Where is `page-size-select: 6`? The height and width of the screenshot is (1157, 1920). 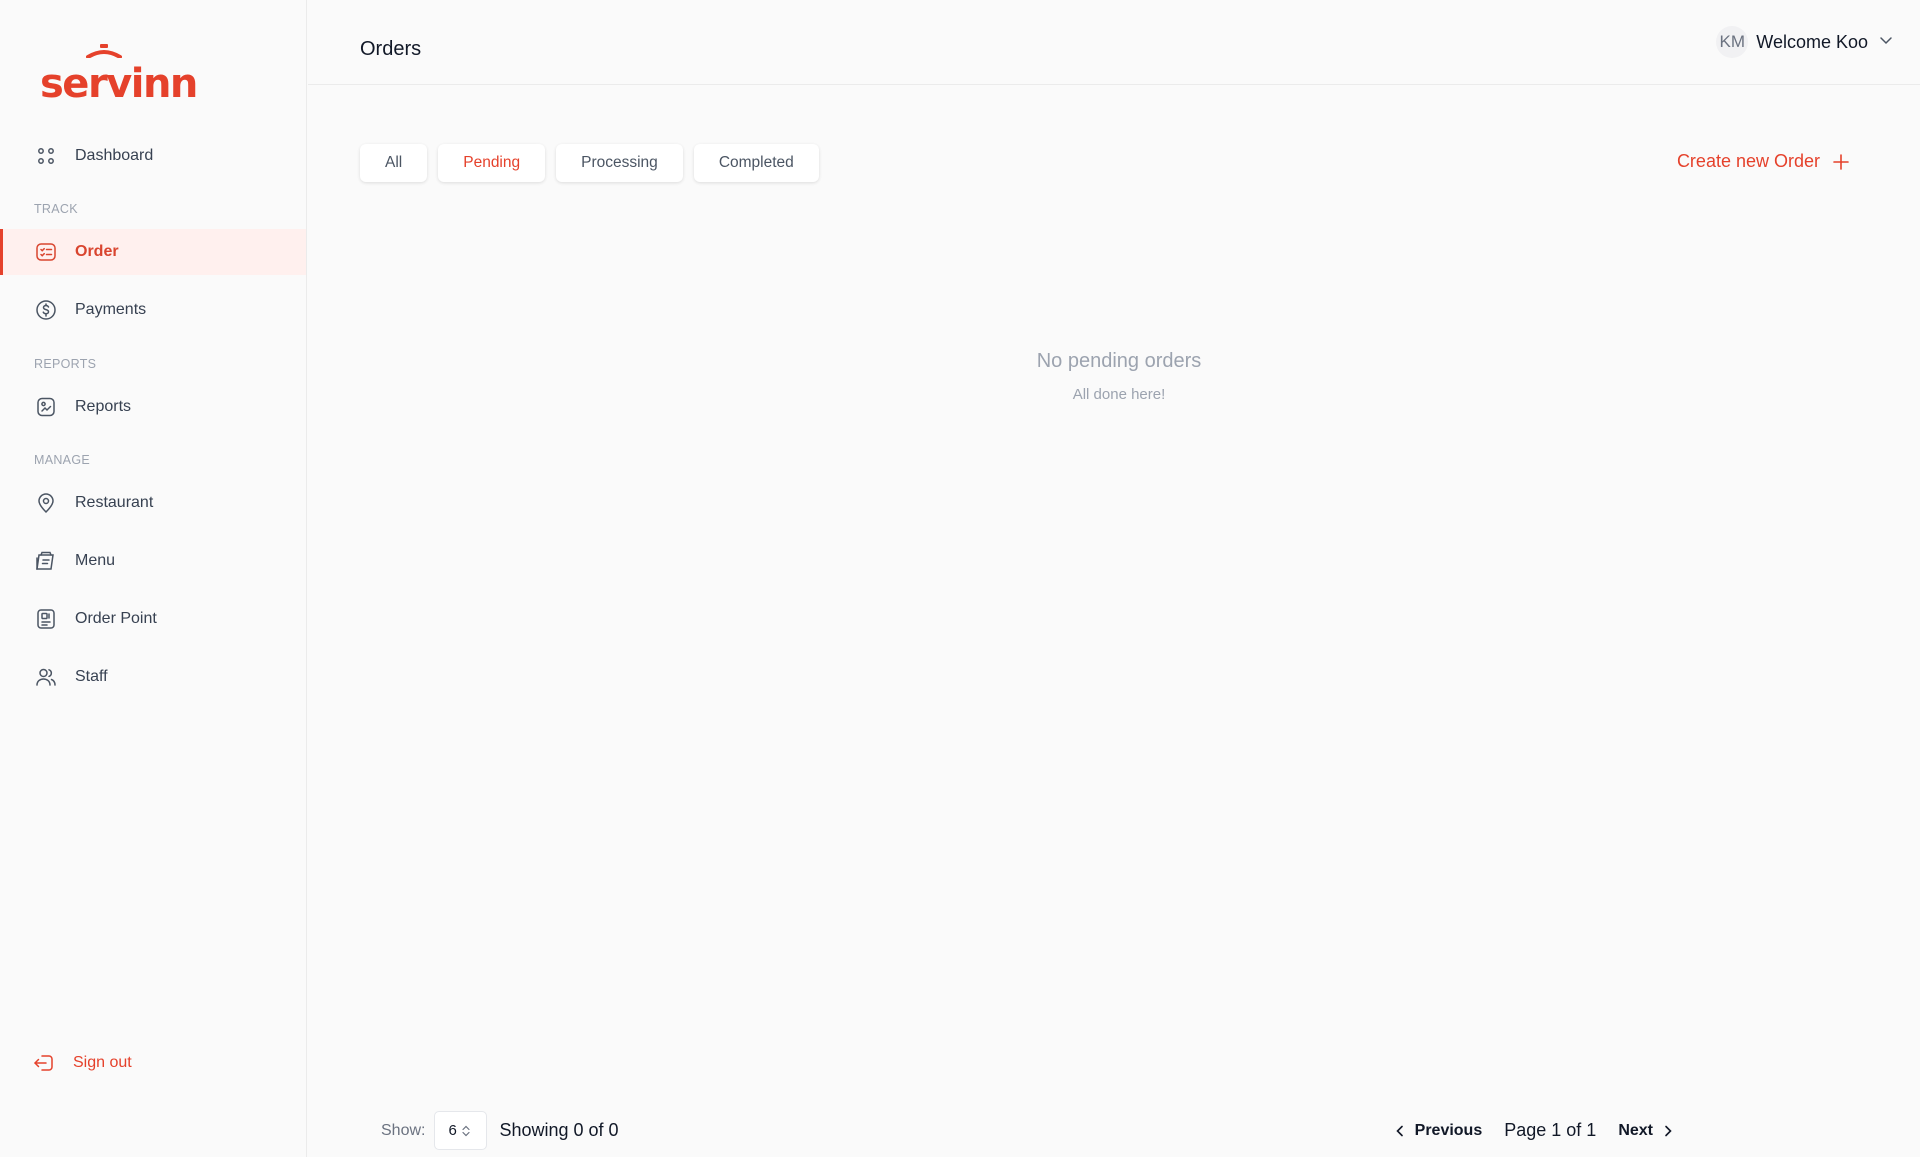 page-size-select: 6 is located at coordinates (461, 1130).